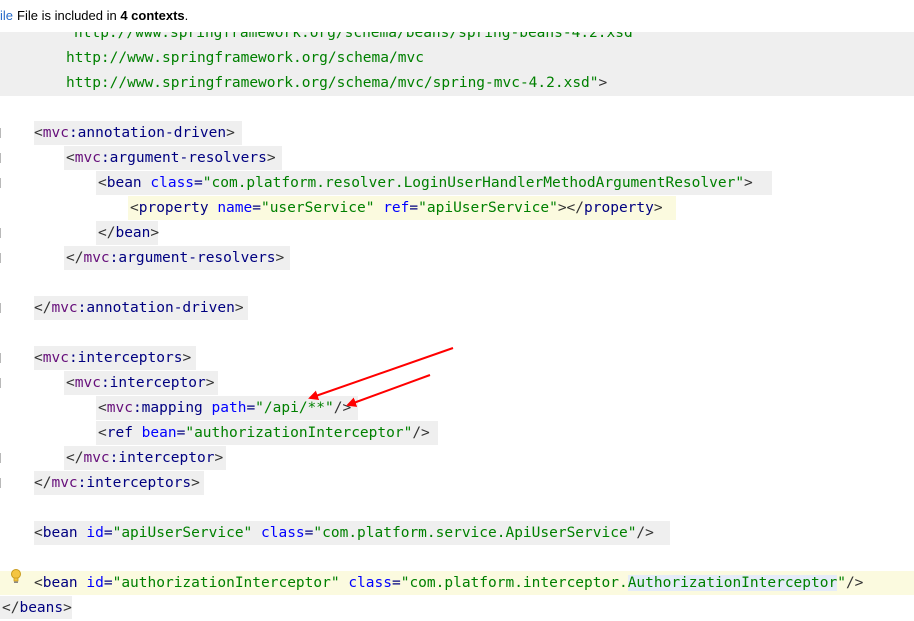  What do you see at coordinates (475, 533) in the screenshot?
I see `attr-value: com.platform.service.ApiUserService` at bounding box center [475, 533].